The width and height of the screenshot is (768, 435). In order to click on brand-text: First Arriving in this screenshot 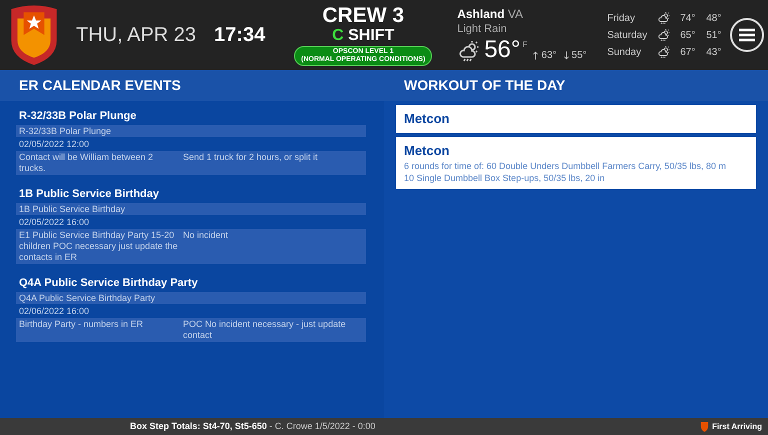, I will do `click(737, 426)`.